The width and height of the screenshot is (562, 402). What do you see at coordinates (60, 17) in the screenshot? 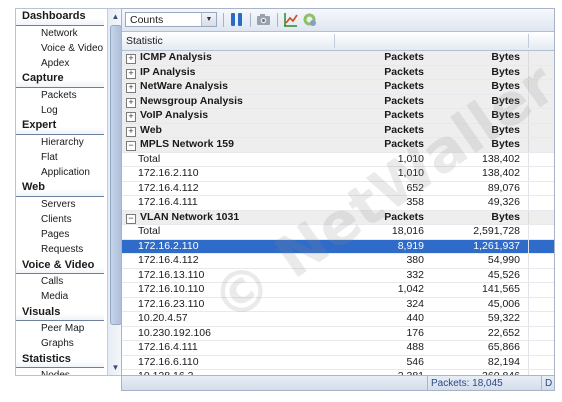
I see `nav-group-header: Dashboards` at bounding box center [60, 17].